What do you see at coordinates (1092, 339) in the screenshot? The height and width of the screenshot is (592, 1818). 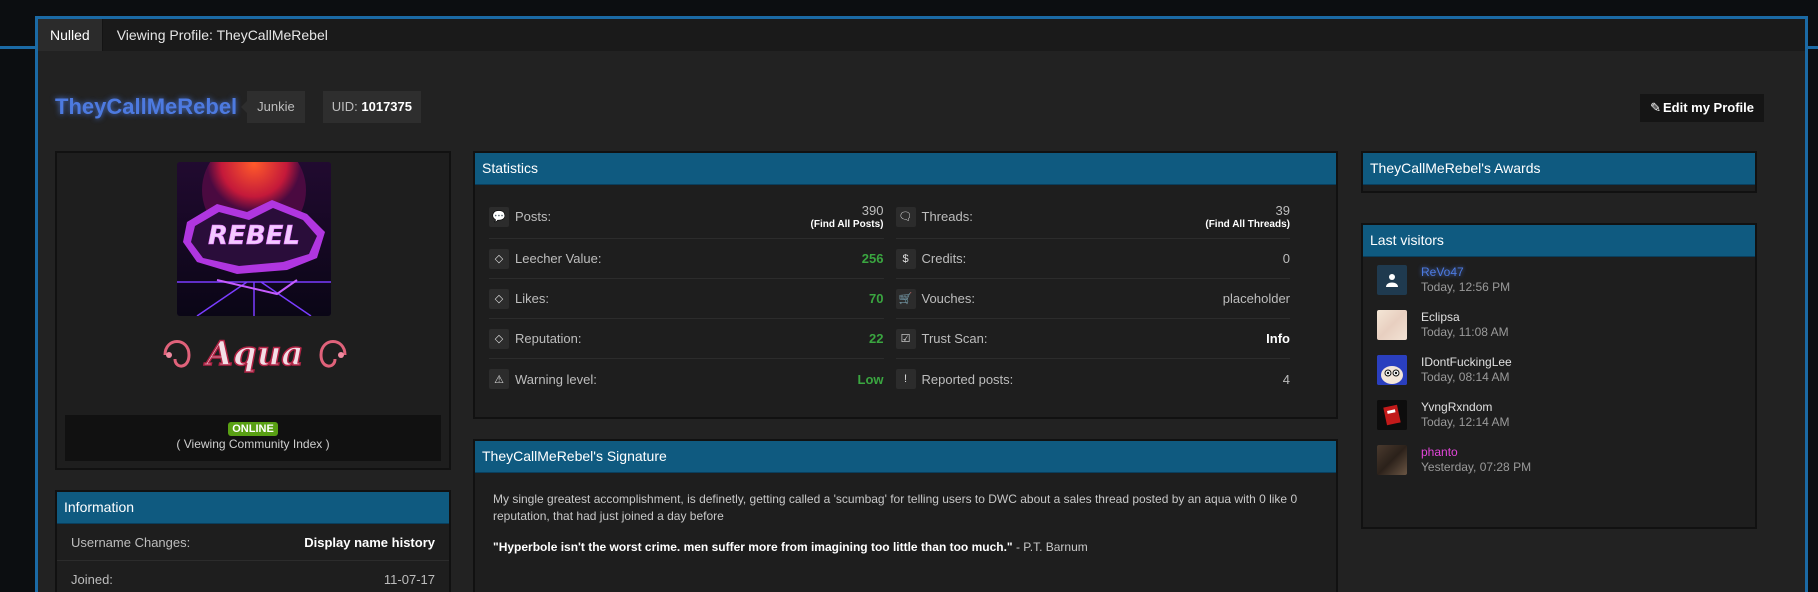 I see `stat-trust-scan: ☑ Trust Scan: Info` at bounding box center [1092, 339].